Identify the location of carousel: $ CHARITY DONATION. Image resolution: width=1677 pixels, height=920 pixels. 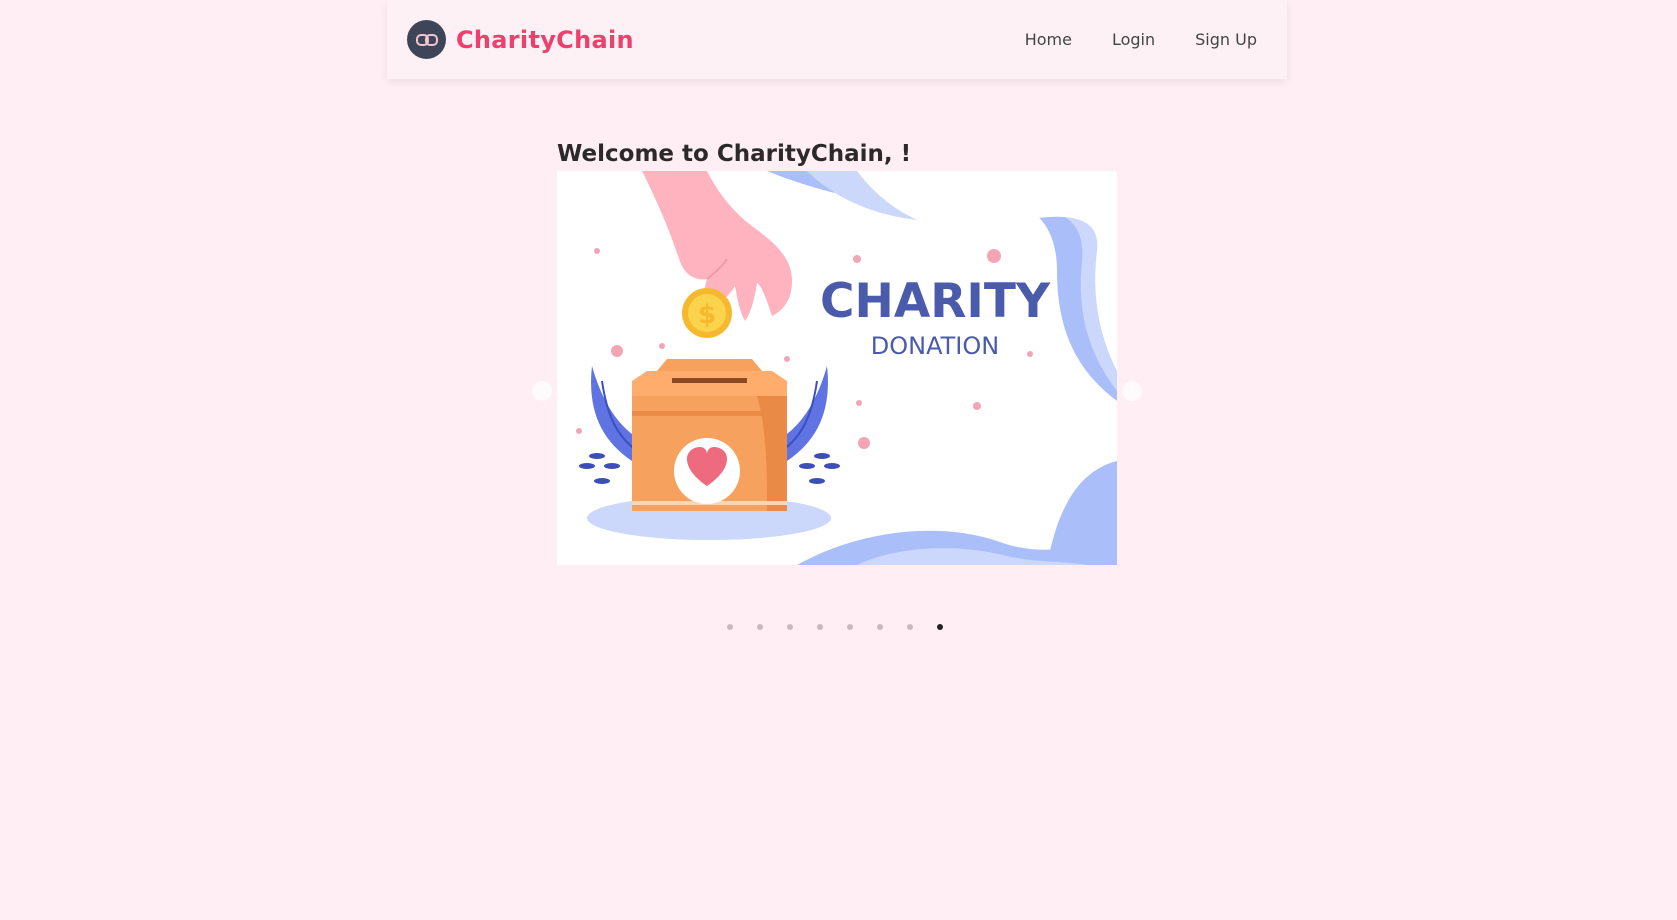
(837, 368).